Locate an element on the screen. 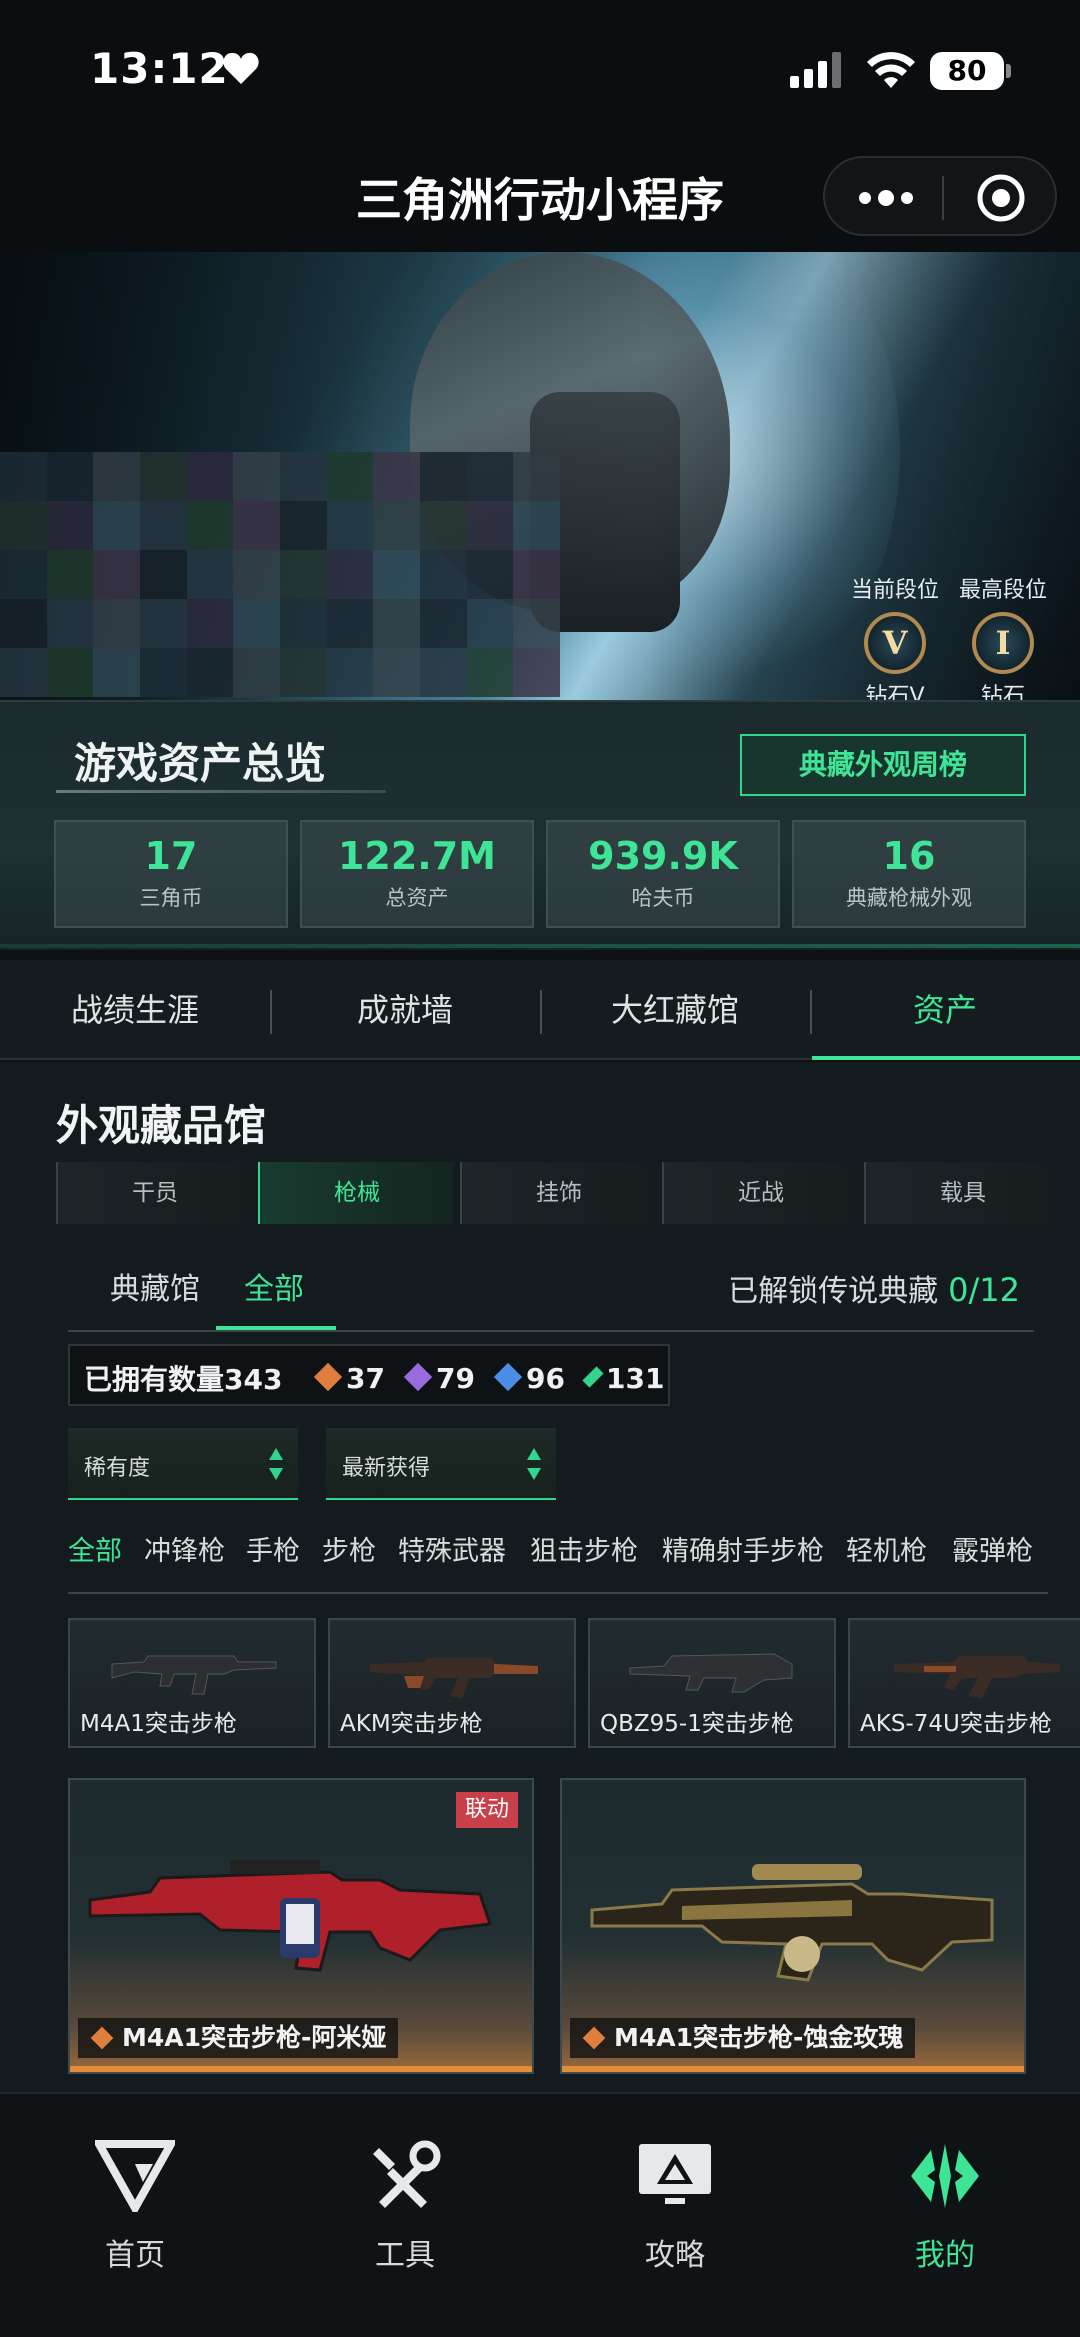 The height and width of the screenshot is (2337, 1080). weapon-name: AKS-74U突击步枪 is located at coordinates (956, 1724).